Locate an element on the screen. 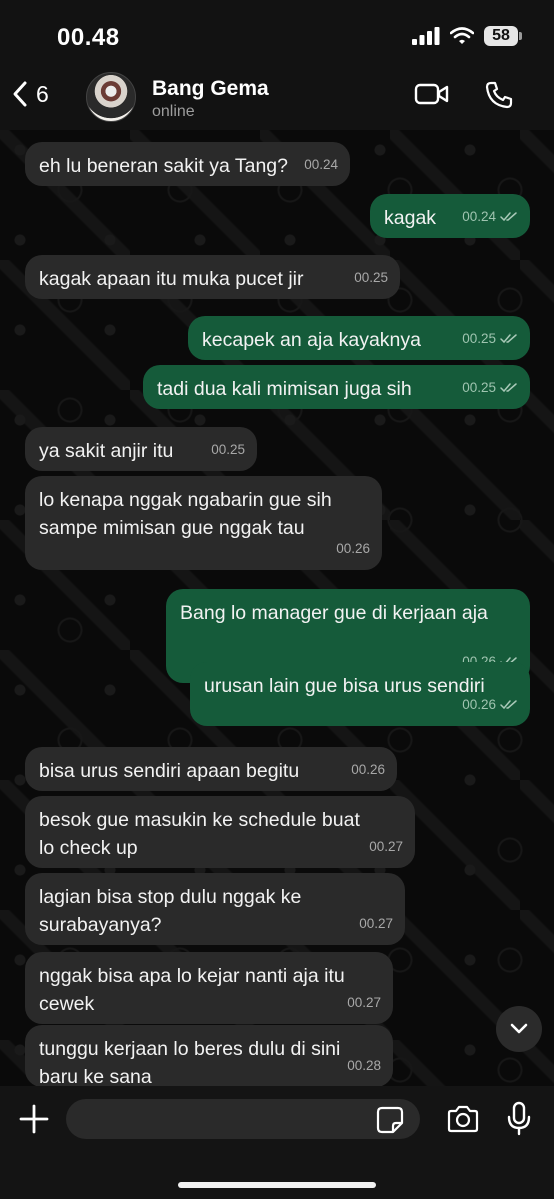  outgoing-message: urusan lain gue bisa urus sendiri 00.26 is located at coordinates (360, 694).